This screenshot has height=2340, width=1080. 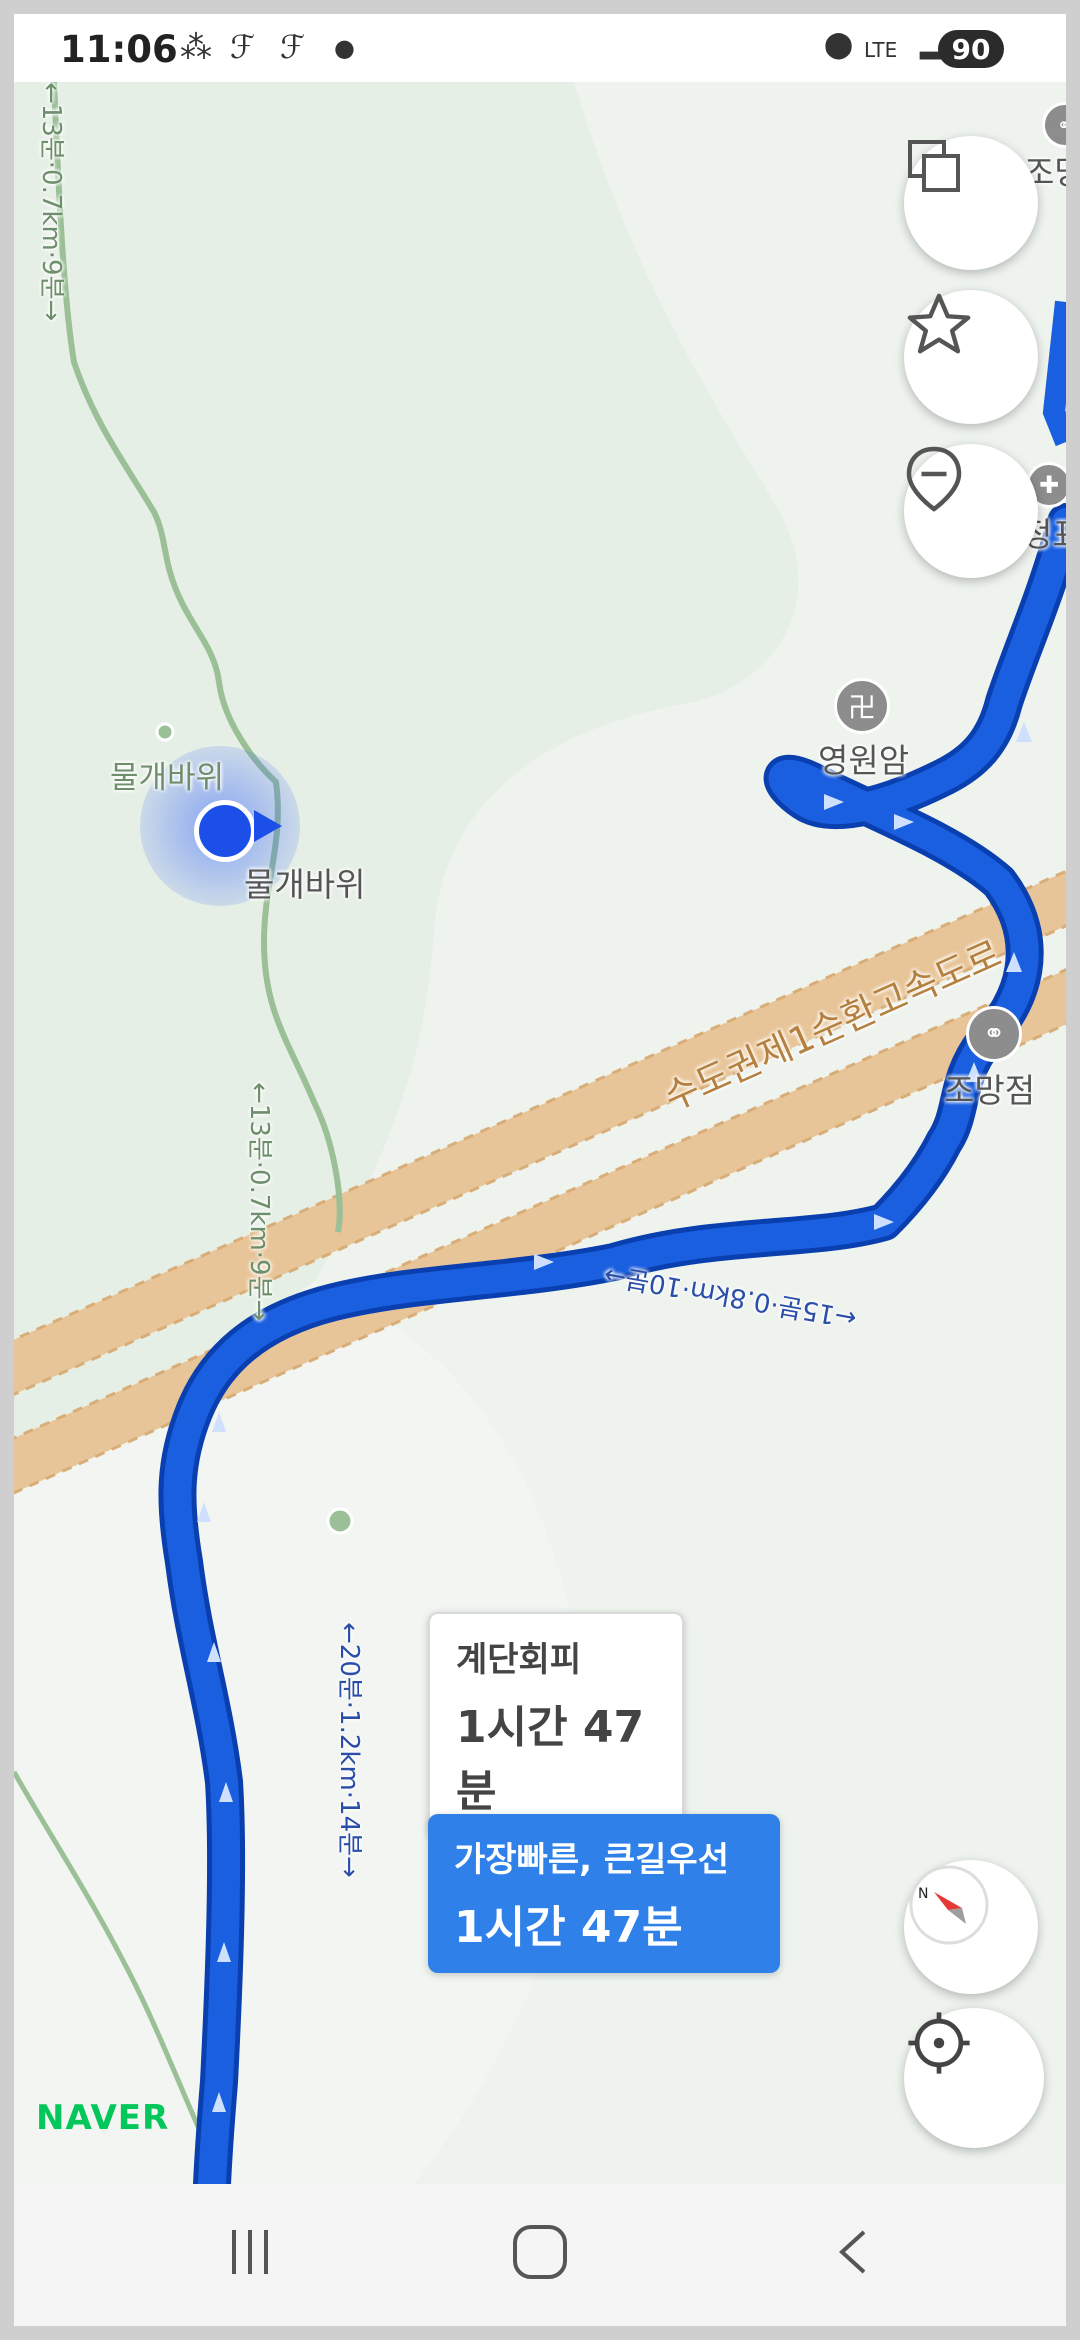 I want to click on location-remove-button, so click(x=971, y=511).